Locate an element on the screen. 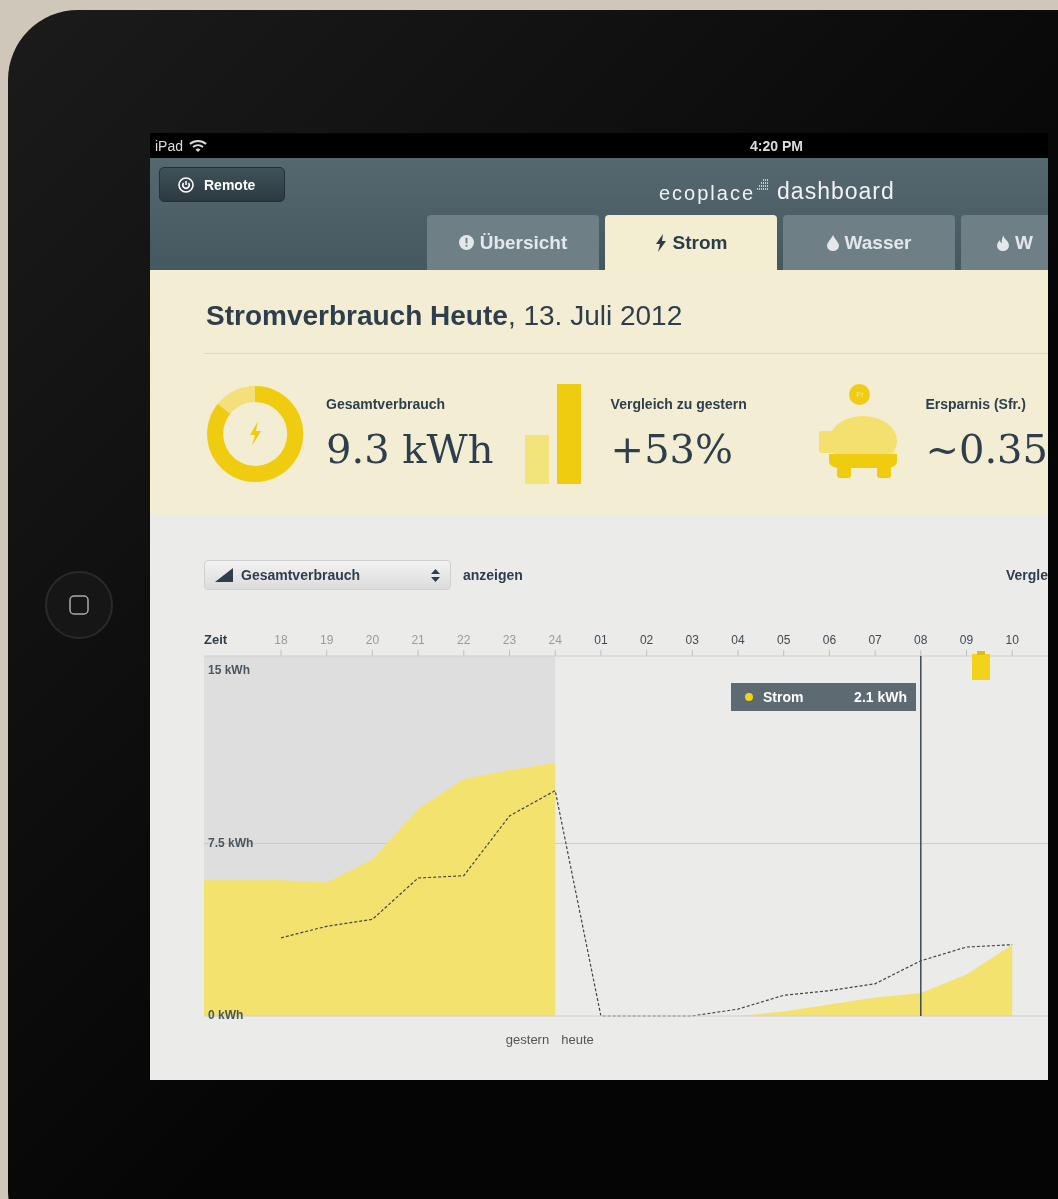 The image size is (1058, 1199). time-label: 24 is located at coordinates (555, 640).